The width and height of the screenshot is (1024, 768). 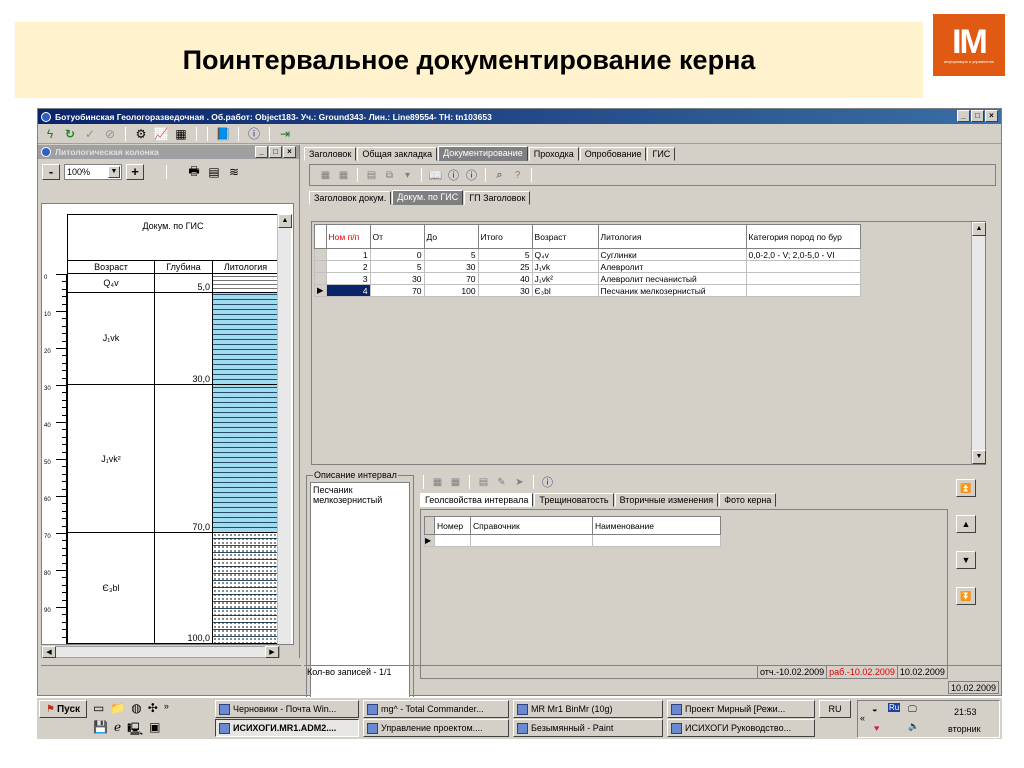 I want to click on layer-age-cell: Q₄v, so click(x=111, y=283).